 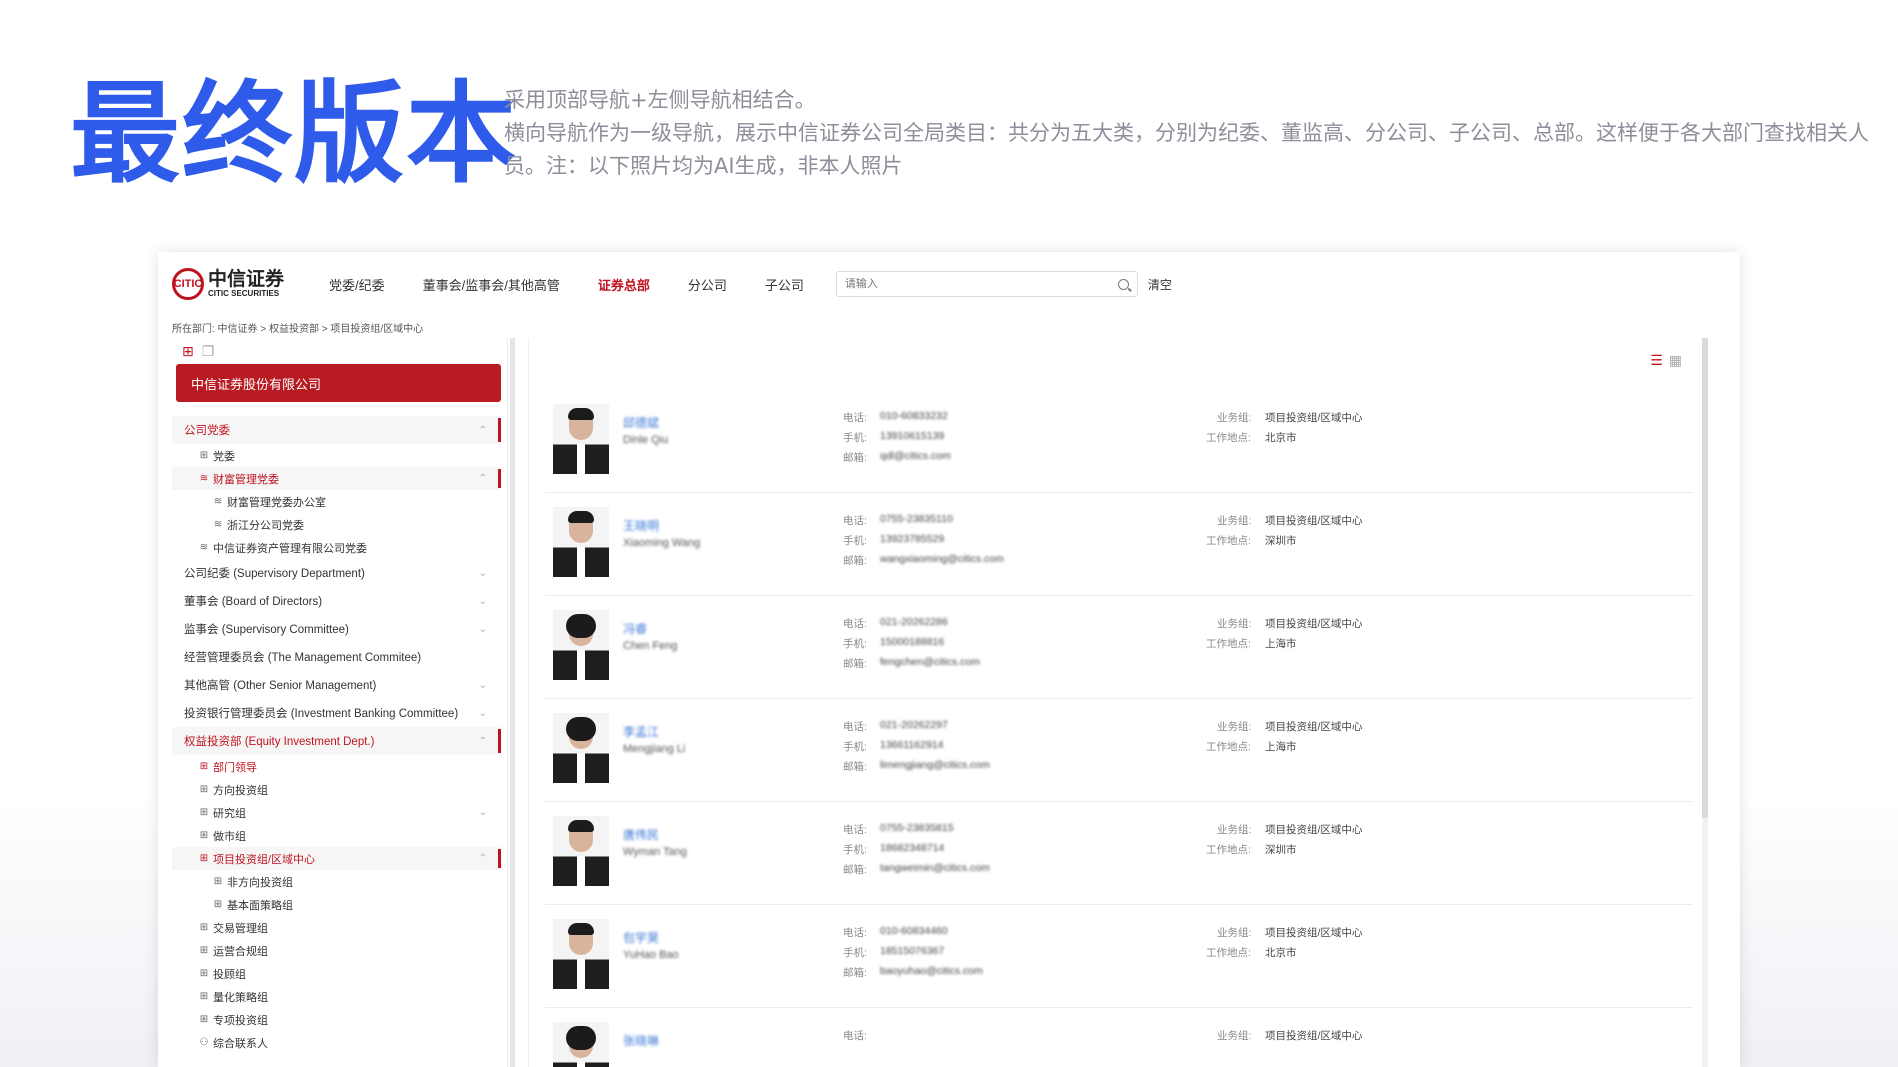 I want to click on tree-item: 权益投资部 (Equity Investment Dept.) ⌃, so click(x=336, y=741).